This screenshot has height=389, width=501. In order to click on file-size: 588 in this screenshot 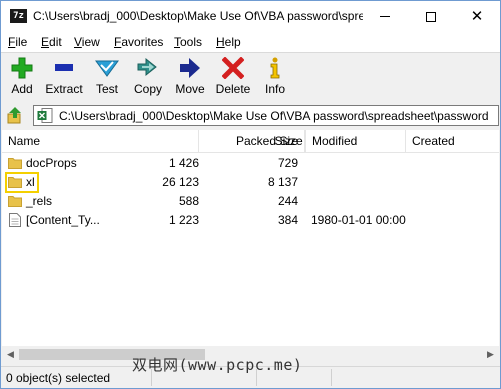, I will do `click(188, 201)`.